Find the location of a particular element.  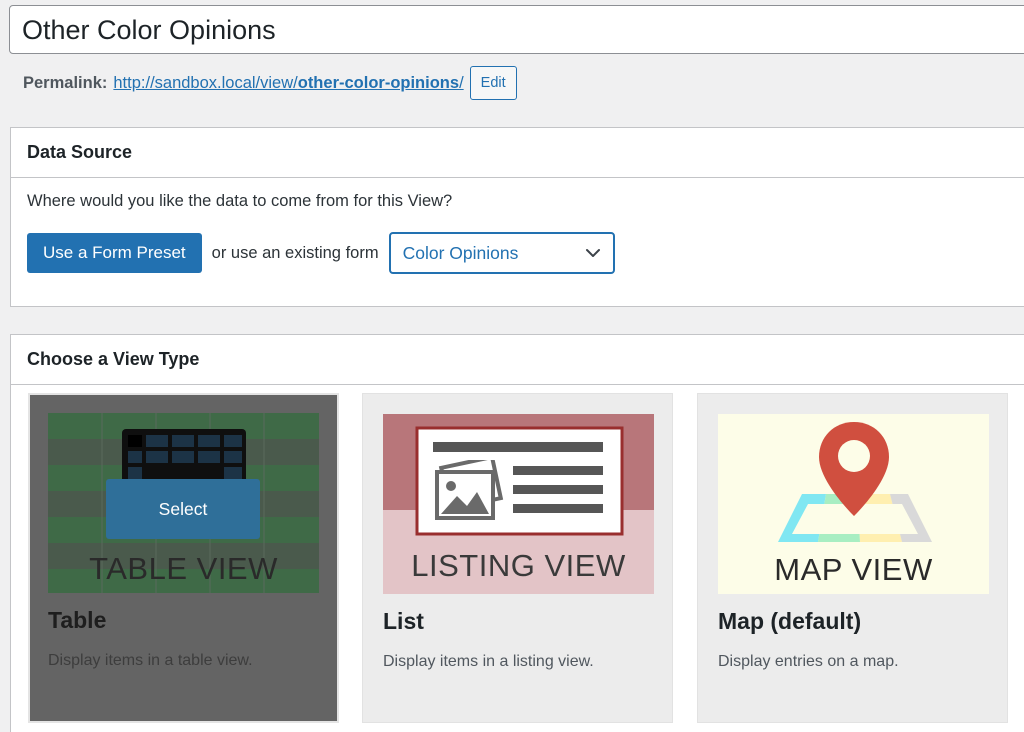

existing-form-select: Color Opinions is located at coordinates (501, 253).